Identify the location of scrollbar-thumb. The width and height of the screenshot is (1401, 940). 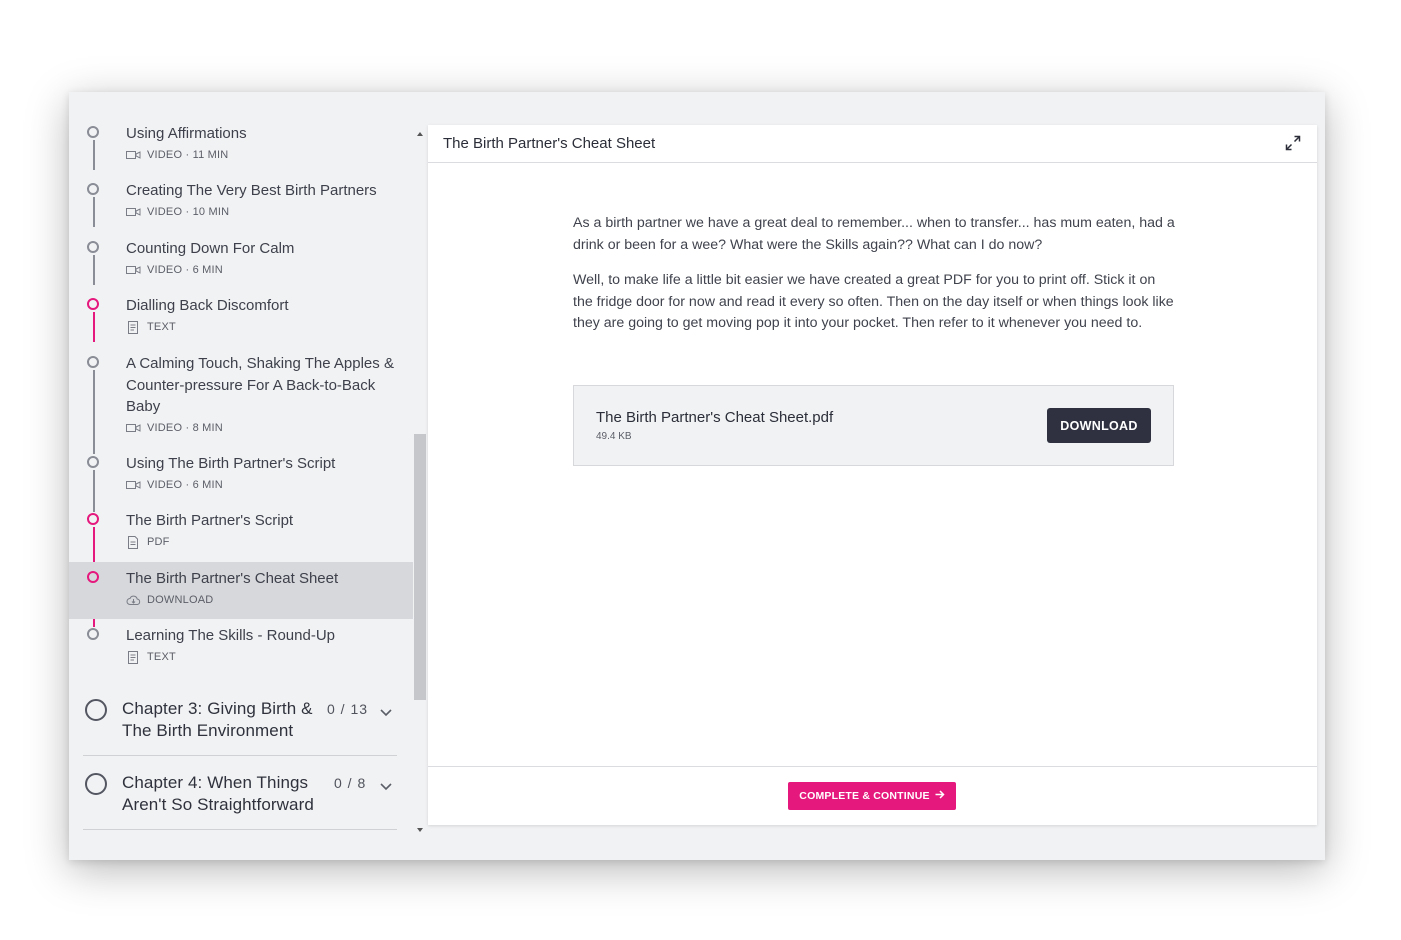
(420, 567).